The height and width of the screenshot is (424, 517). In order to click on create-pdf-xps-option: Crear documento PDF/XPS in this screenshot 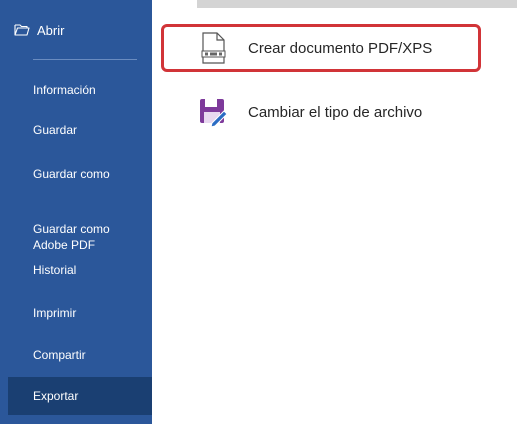, I will do `click(321, 48)`.